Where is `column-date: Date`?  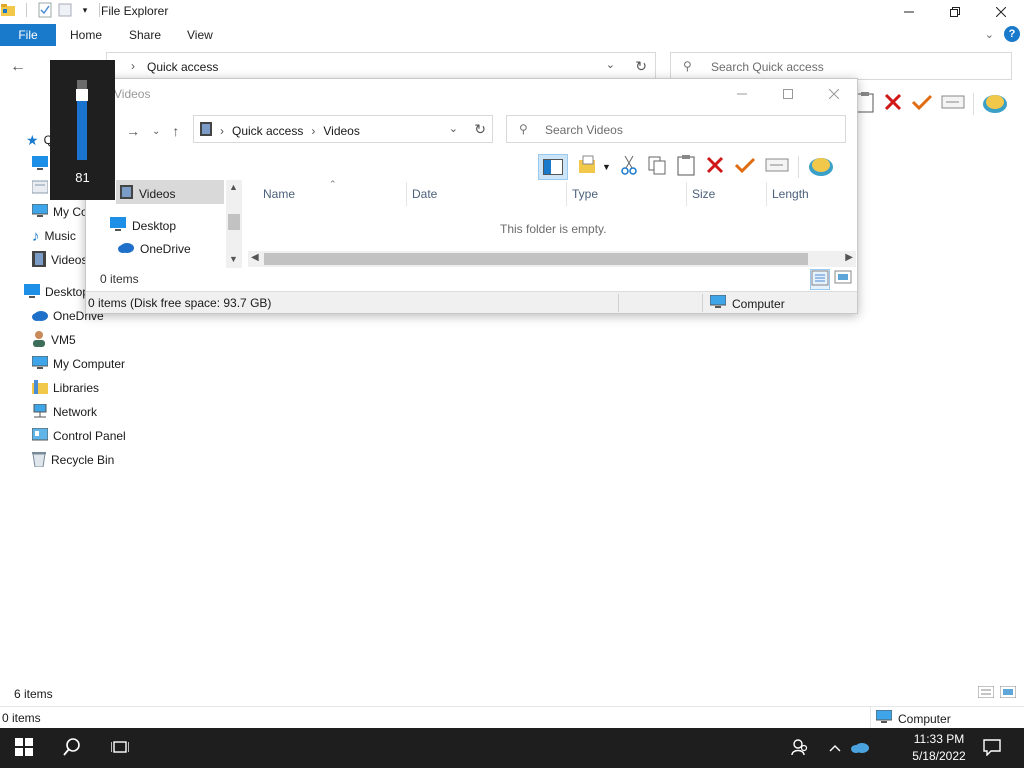 column-date: Date is located at coordinates (424, 194).